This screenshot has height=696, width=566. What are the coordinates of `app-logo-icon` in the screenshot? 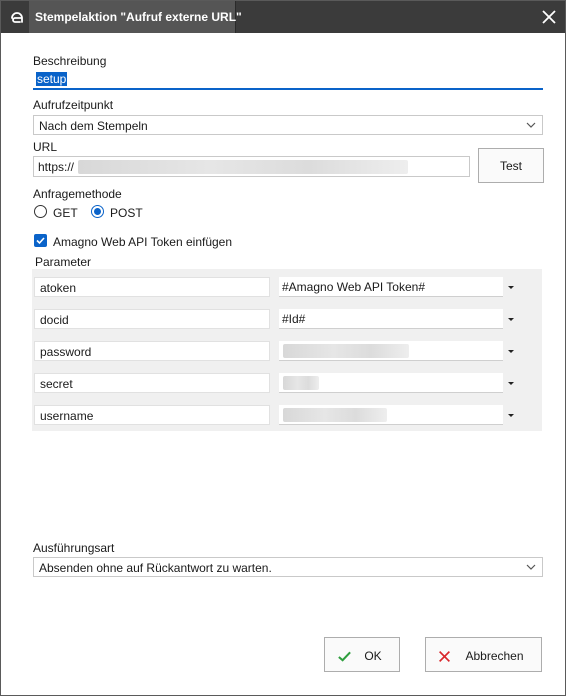 It's located at (17, 17).